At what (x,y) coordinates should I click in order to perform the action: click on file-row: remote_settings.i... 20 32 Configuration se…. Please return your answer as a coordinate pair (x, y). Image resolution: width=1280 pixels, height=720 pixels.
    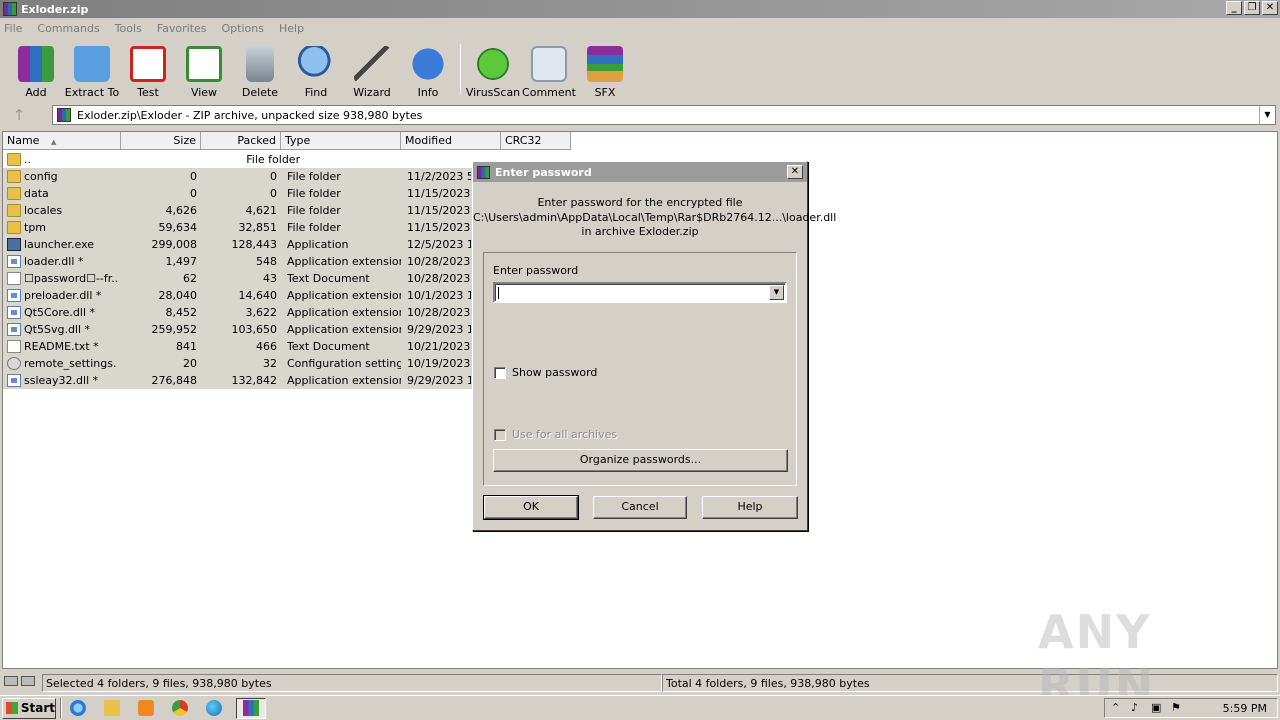
    Looking at the image, I should click on (238, 363).